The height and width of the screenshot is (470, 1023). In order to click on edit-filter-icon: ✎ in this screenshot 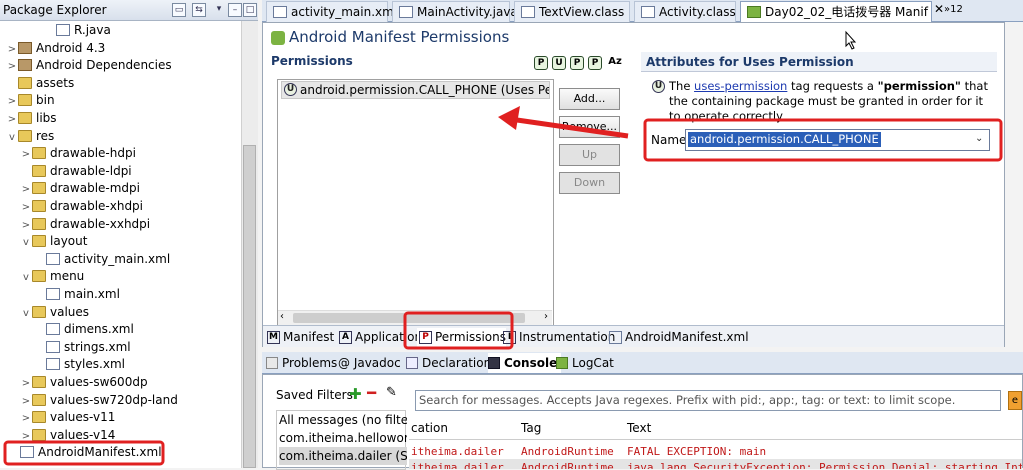, I will do `click(391, 392)`.